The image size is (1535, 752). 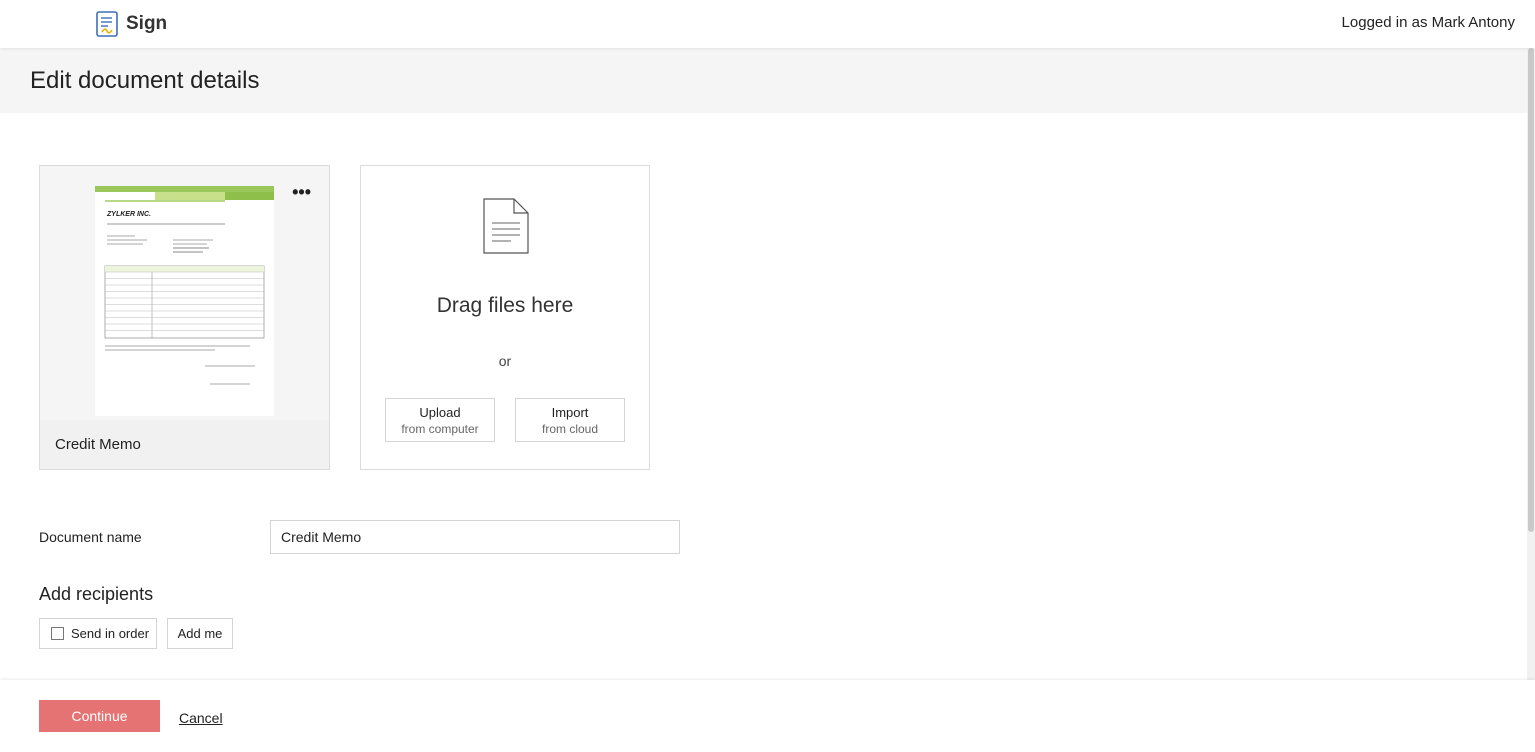 What do you see at coordinates (90, 537) in the screenshot?
I see `document-name-label: Document name` at bounding box center [90, 537].